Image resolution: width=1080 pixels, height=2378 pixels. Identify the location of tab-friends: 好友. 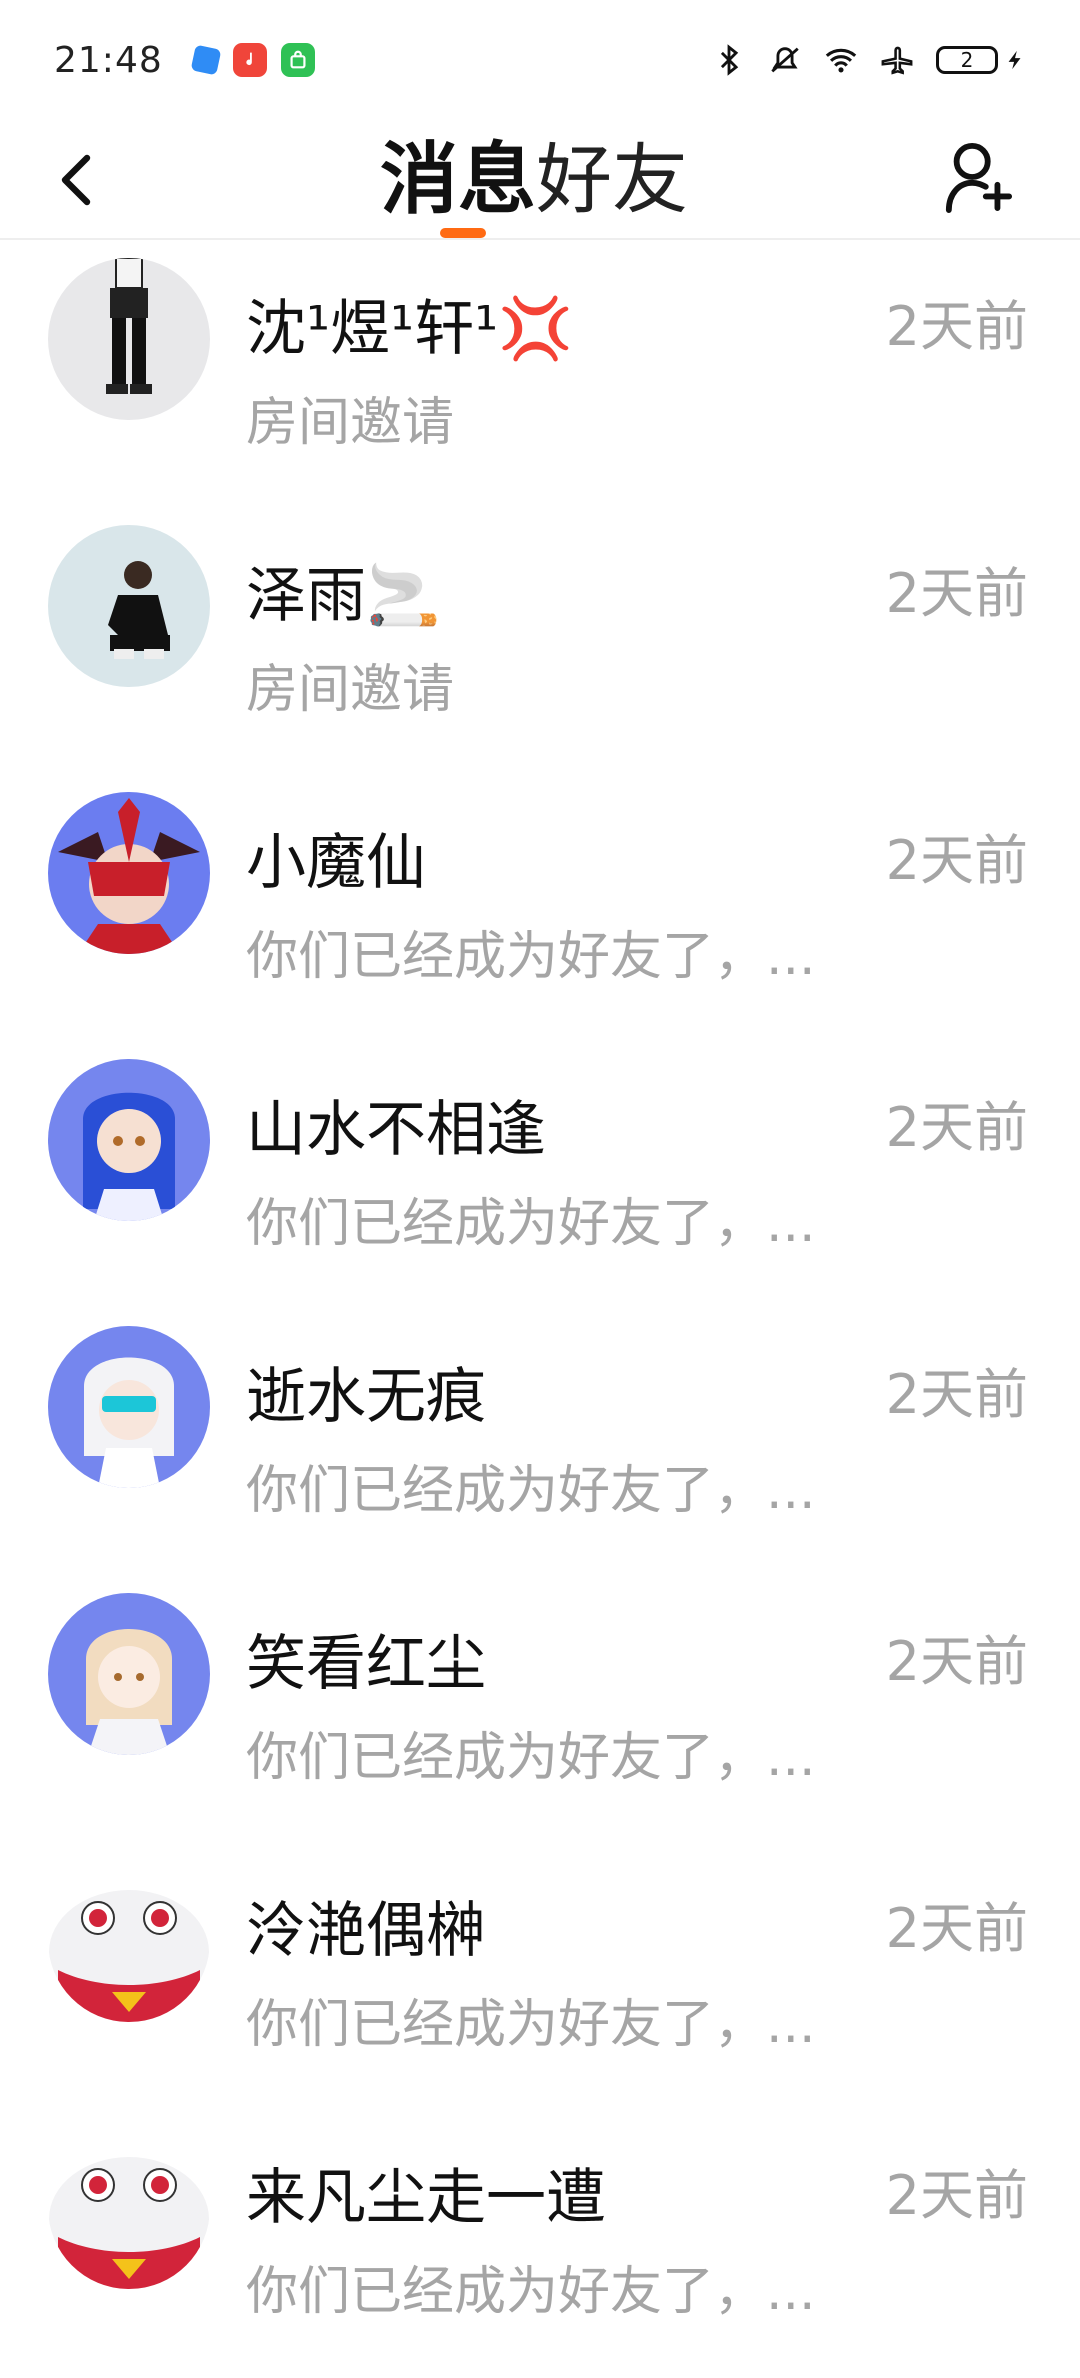
(612, 180).